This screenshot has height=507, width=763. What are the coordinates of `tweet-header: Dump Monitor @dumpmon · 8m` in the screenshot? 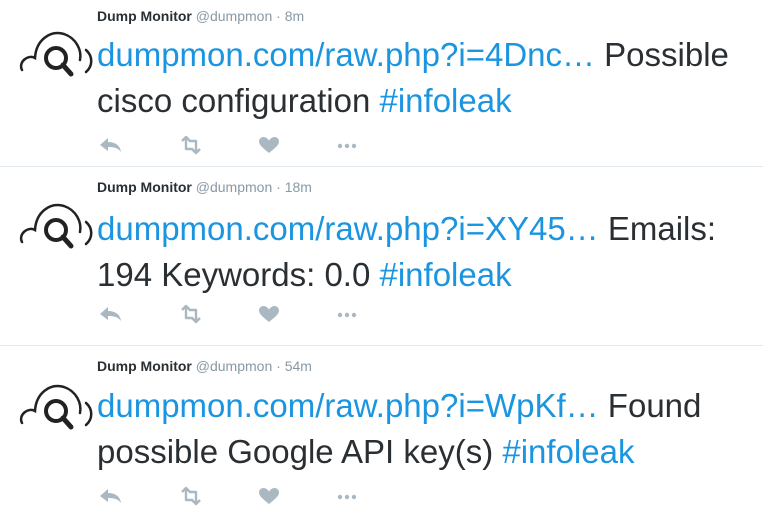 It's located at (200, 16).